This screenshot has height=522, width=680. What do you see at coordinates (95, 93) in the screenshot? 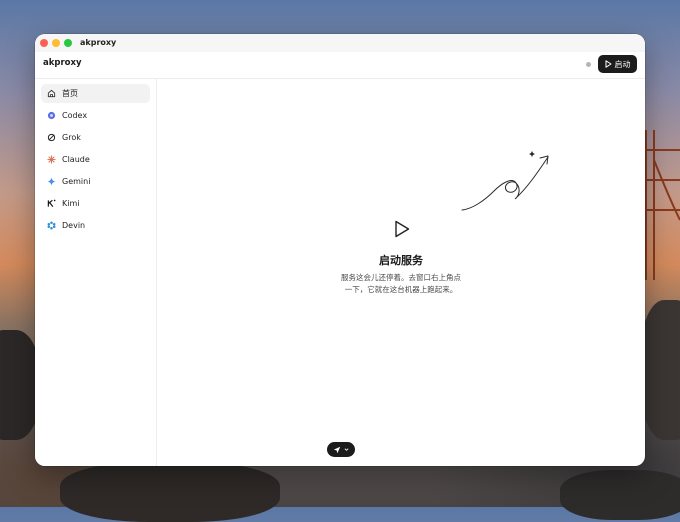
I see `sidebar-item-home: 首页` at bounding box center [95, 93].